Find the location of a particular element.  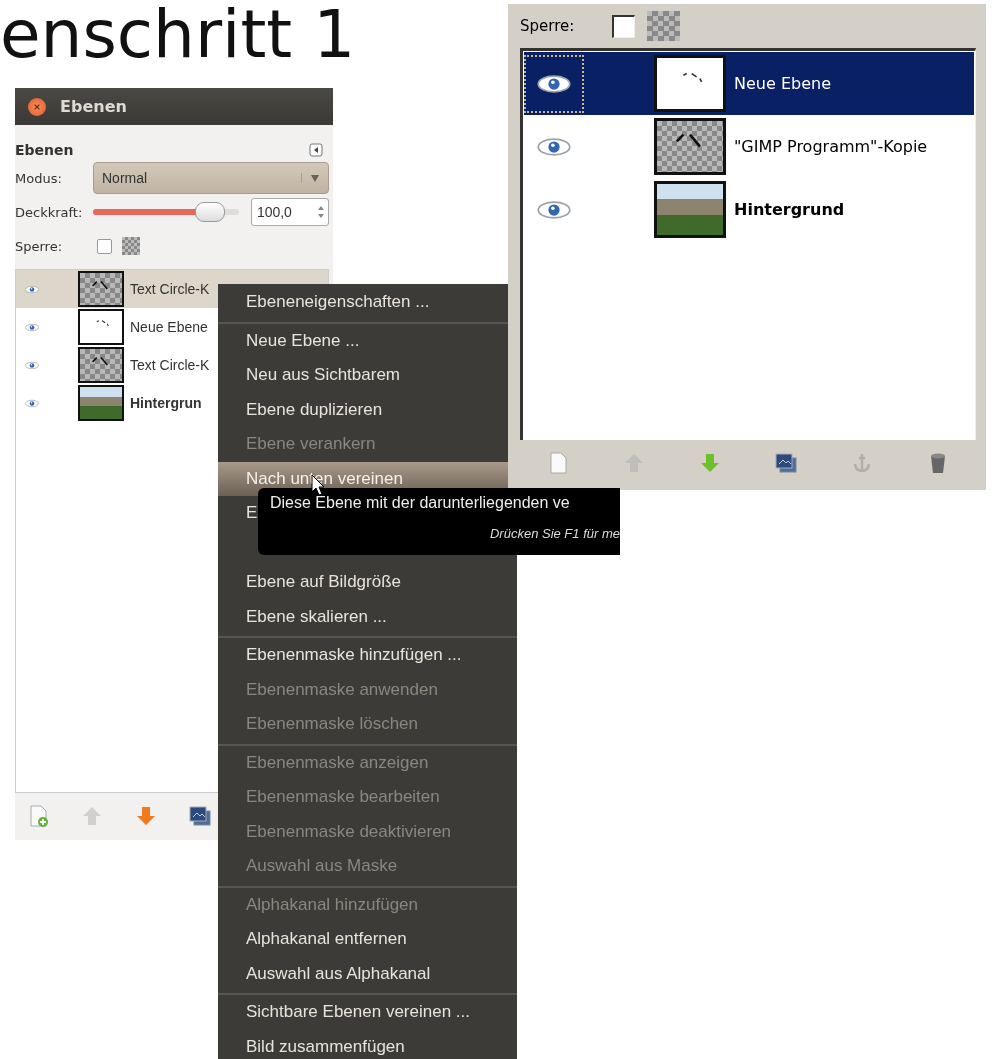

layer-row: "GIMP Programm"-Kopie is located at coordinates (749, 146).